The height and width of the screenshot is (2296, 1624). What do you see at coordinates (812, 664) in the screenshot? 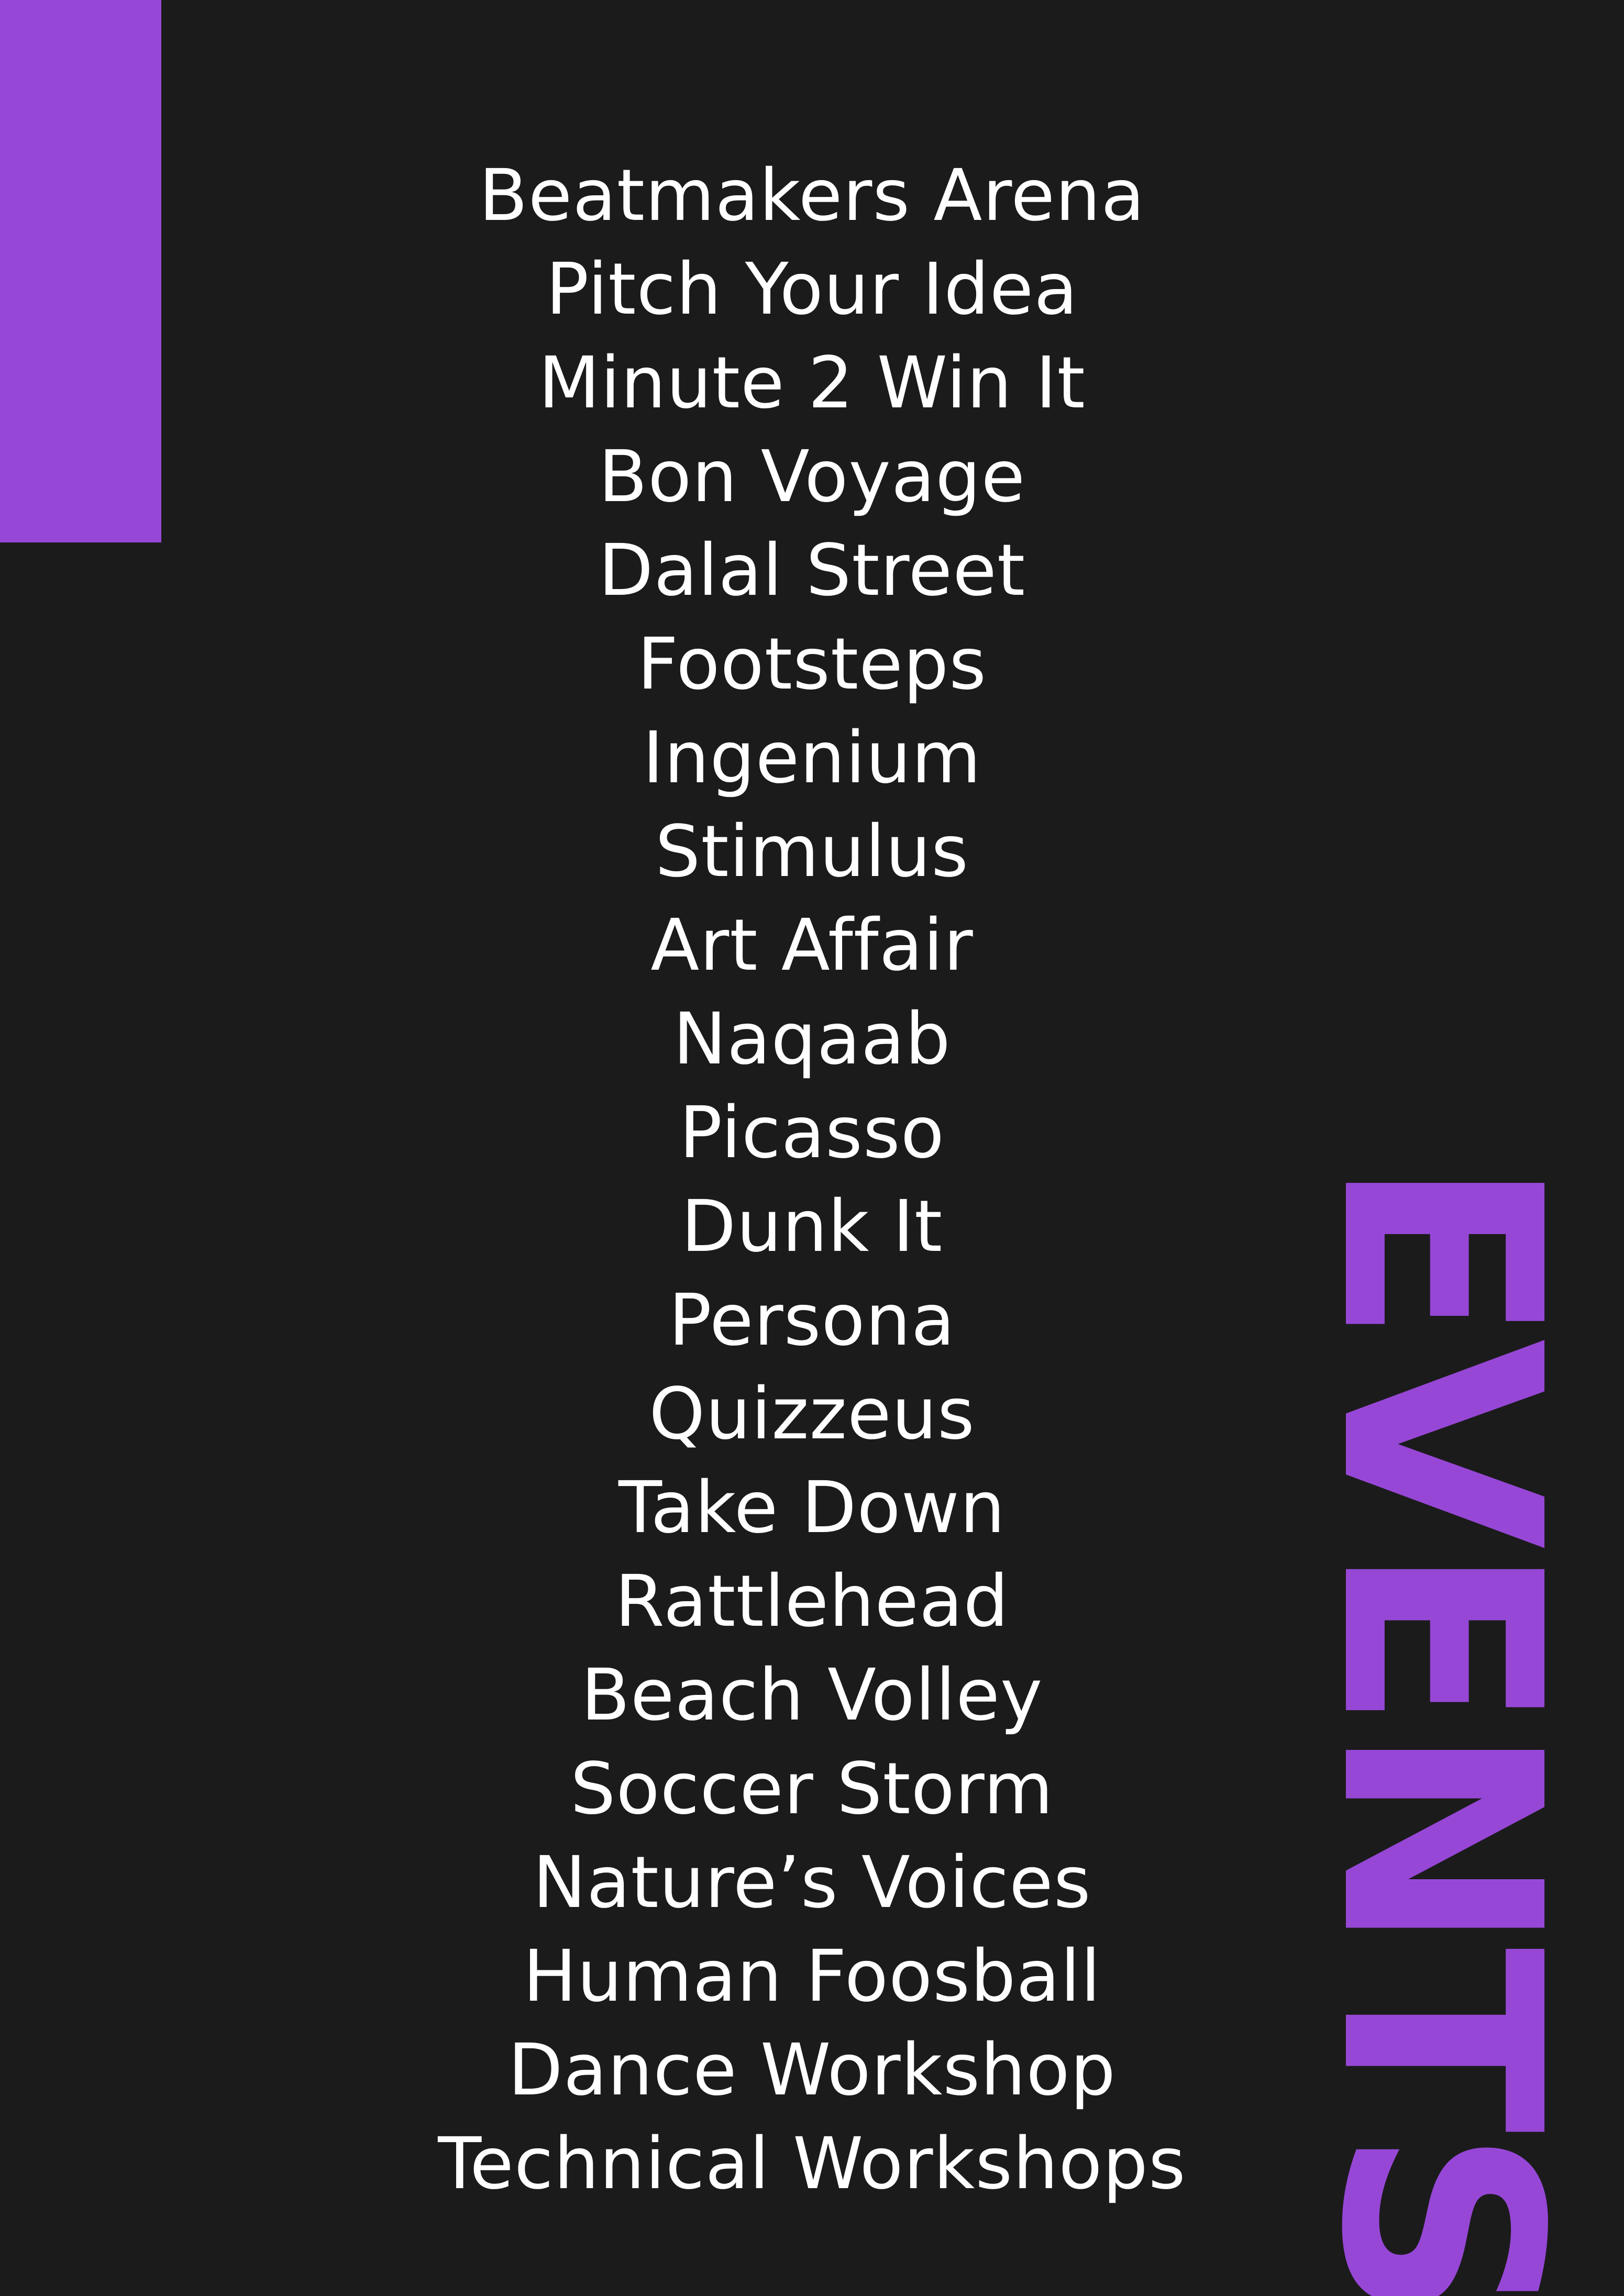
I see `event-item: Footsteps` at bounding box center [812, 664].